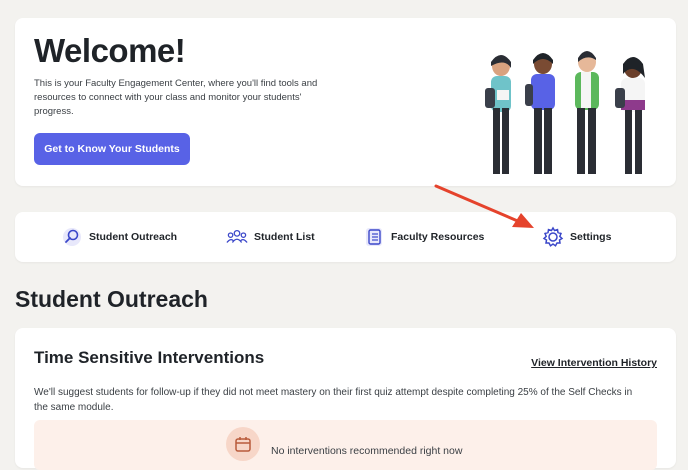 The height and width of the screenshot is (470, 688). I want to click on nav-label: Settings, so click(591, 237).